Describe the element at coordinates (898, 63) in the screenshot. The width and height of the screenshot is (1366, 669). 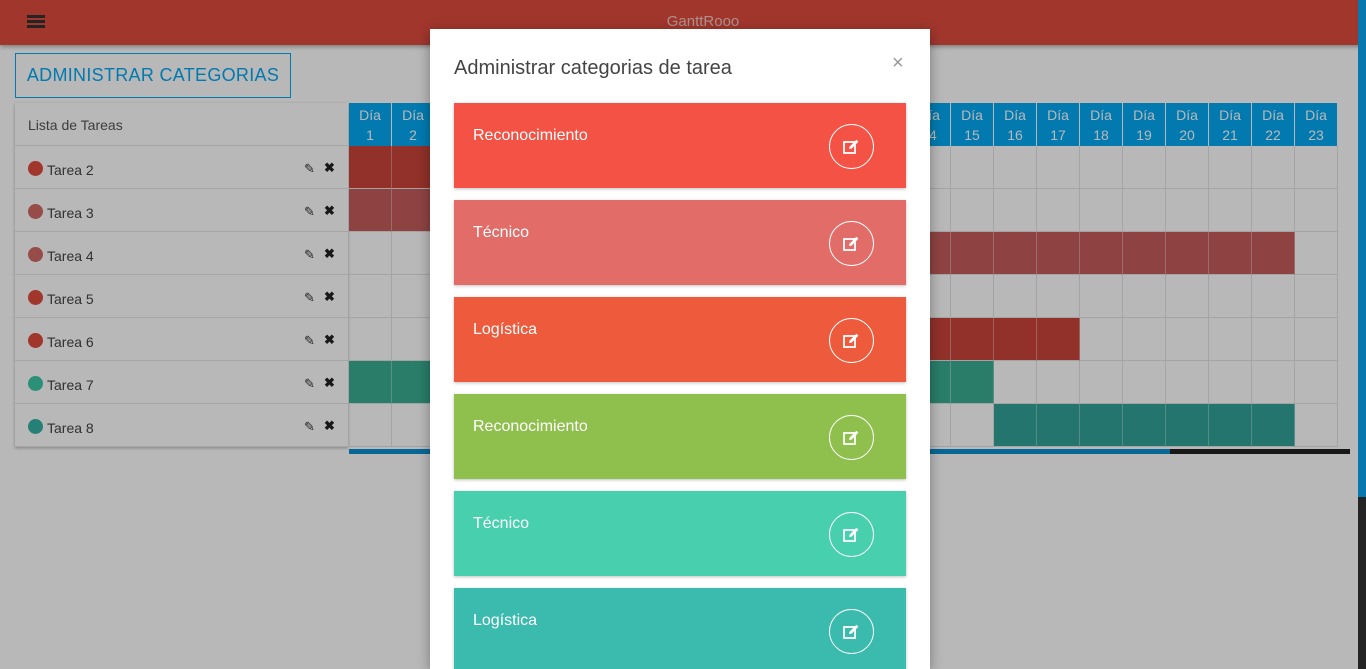
I see `close-icon: ×` at that location.